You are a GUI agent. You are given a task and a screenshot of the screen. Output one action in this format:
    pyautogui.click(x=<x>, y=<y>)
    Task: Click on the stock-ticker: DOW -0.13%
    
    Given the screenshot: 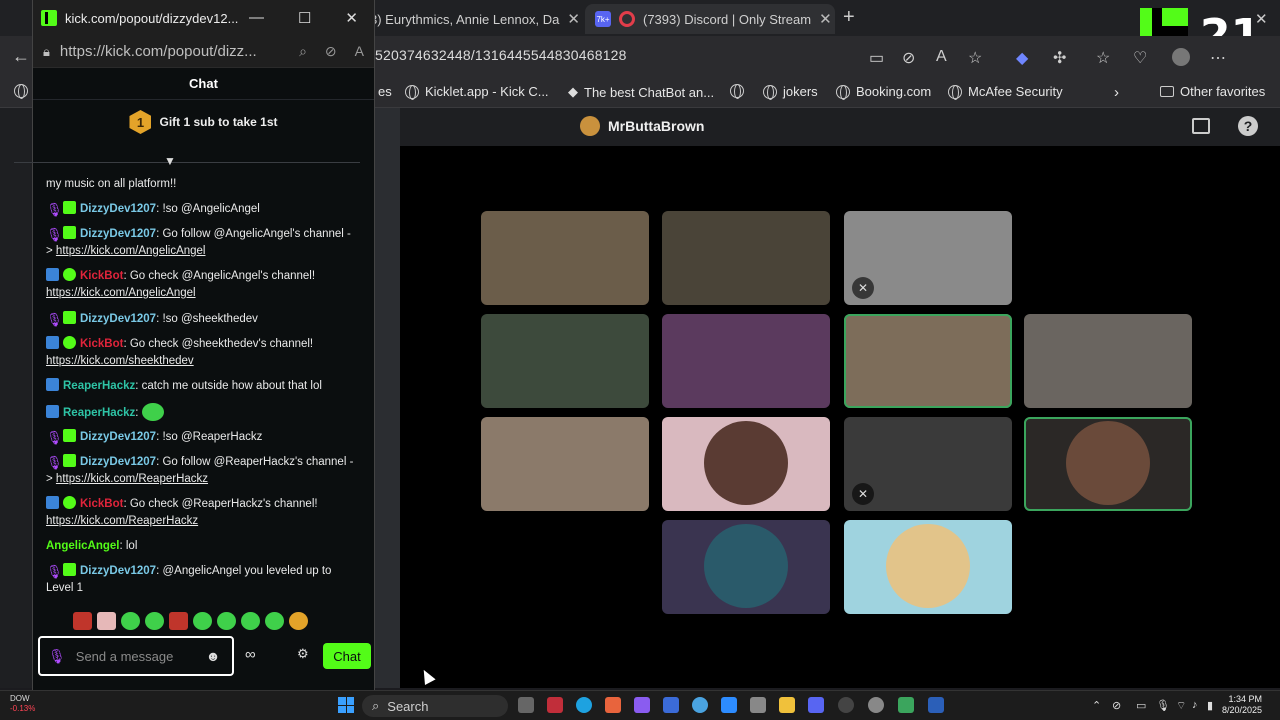 What is the action you would take?
    pyautogui.click(x=22, y=704)
    